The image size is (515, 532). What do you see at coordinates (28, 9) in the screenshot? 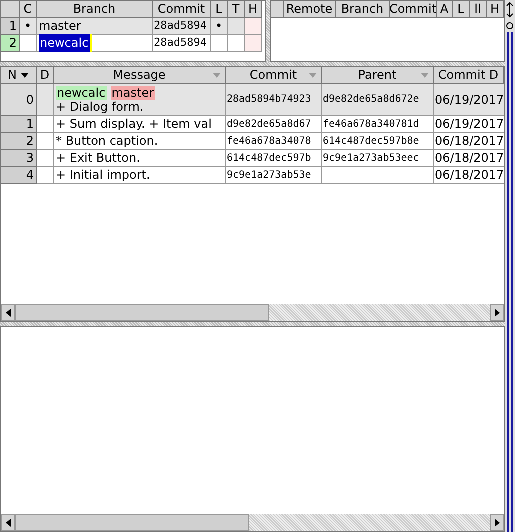
I see `column-header: C` at bounding box center [28, 9].